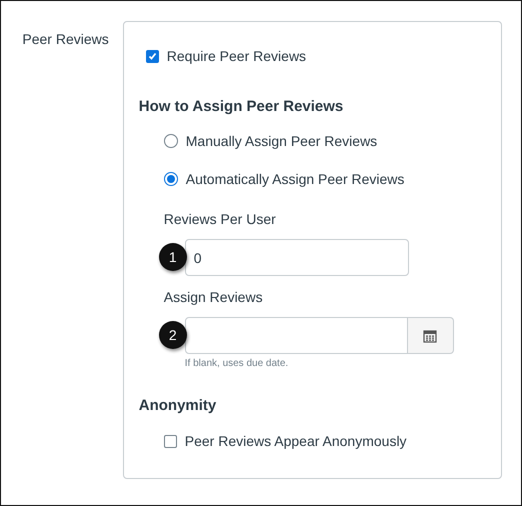 This screenshot has width=522, height=506. What do you see at coordinates (236, 56) in the screenshot?
I see `checkbox-label: Require Peer Reviews` at bounding box center [236, 56].